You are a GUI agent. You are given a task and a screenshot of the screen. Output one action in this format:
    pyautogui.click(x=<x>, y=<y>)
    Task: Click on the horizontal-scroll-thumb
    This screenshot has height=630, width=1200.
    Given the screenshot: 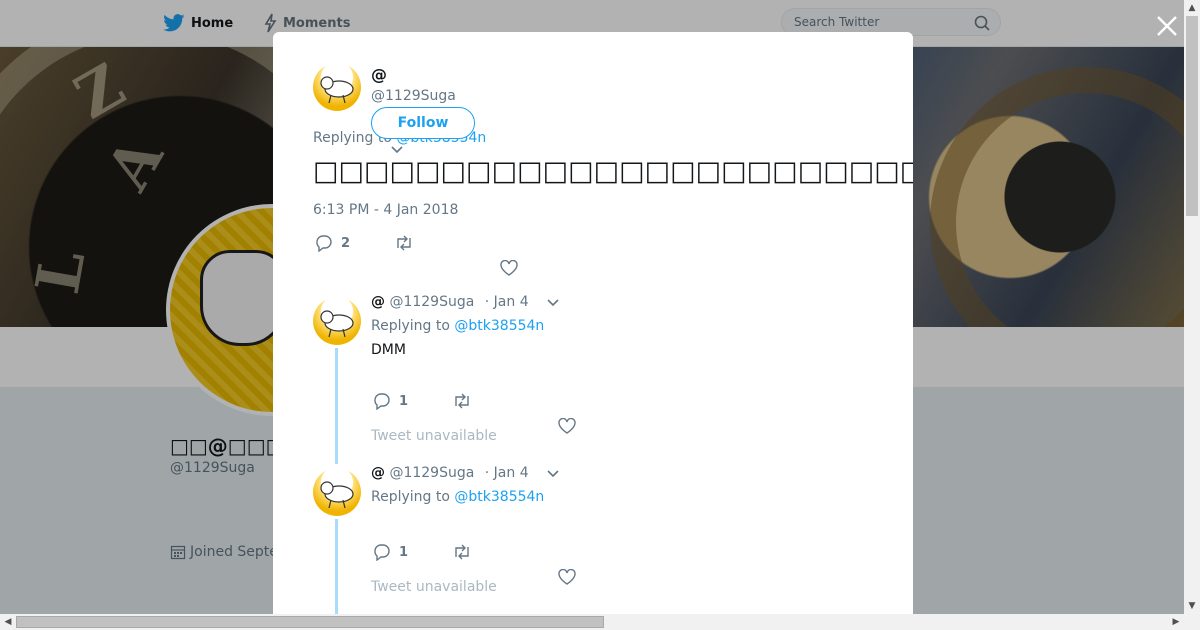 What is the action you would take?
    pyautogui.click(x=310, y=622)
    